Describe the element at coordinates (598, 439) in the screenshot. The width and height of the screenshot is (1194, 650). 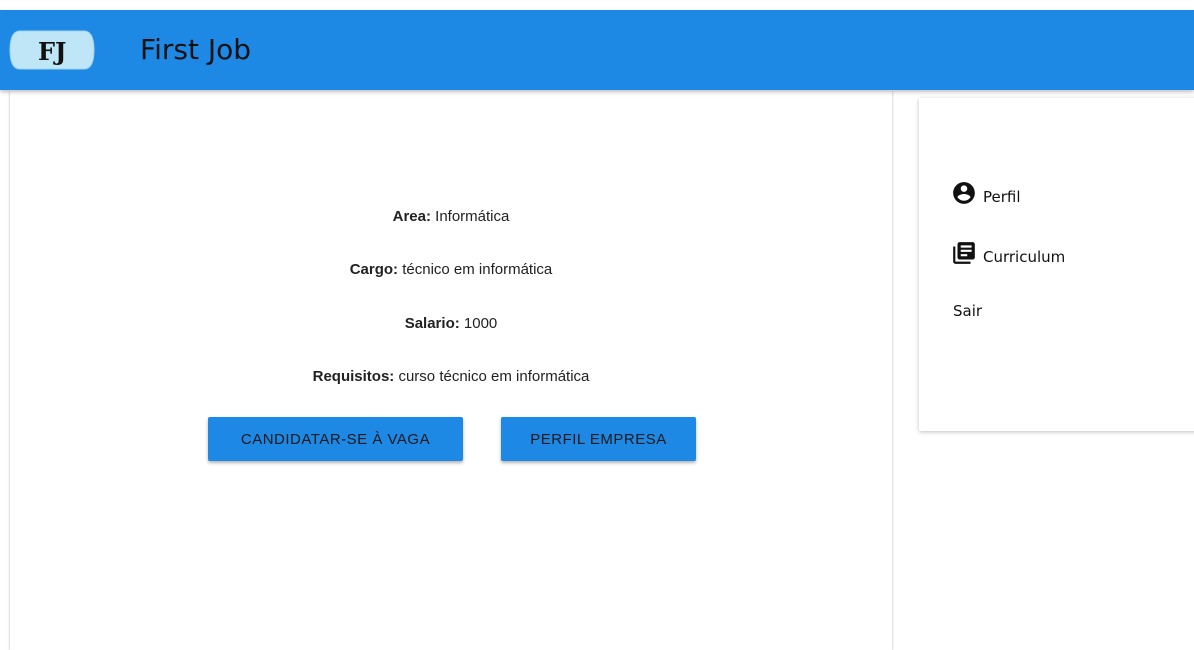
I see `company-profile-button: PERFIL EMPRESA` at that location.